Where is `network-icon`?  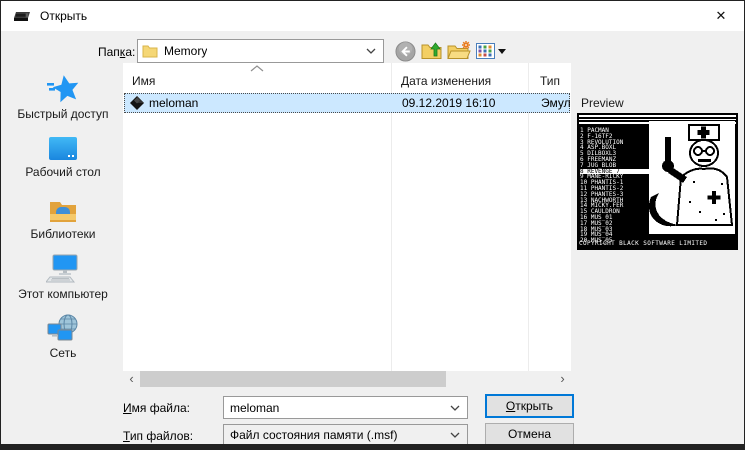 network-icon is located at coordinates (62, 327).